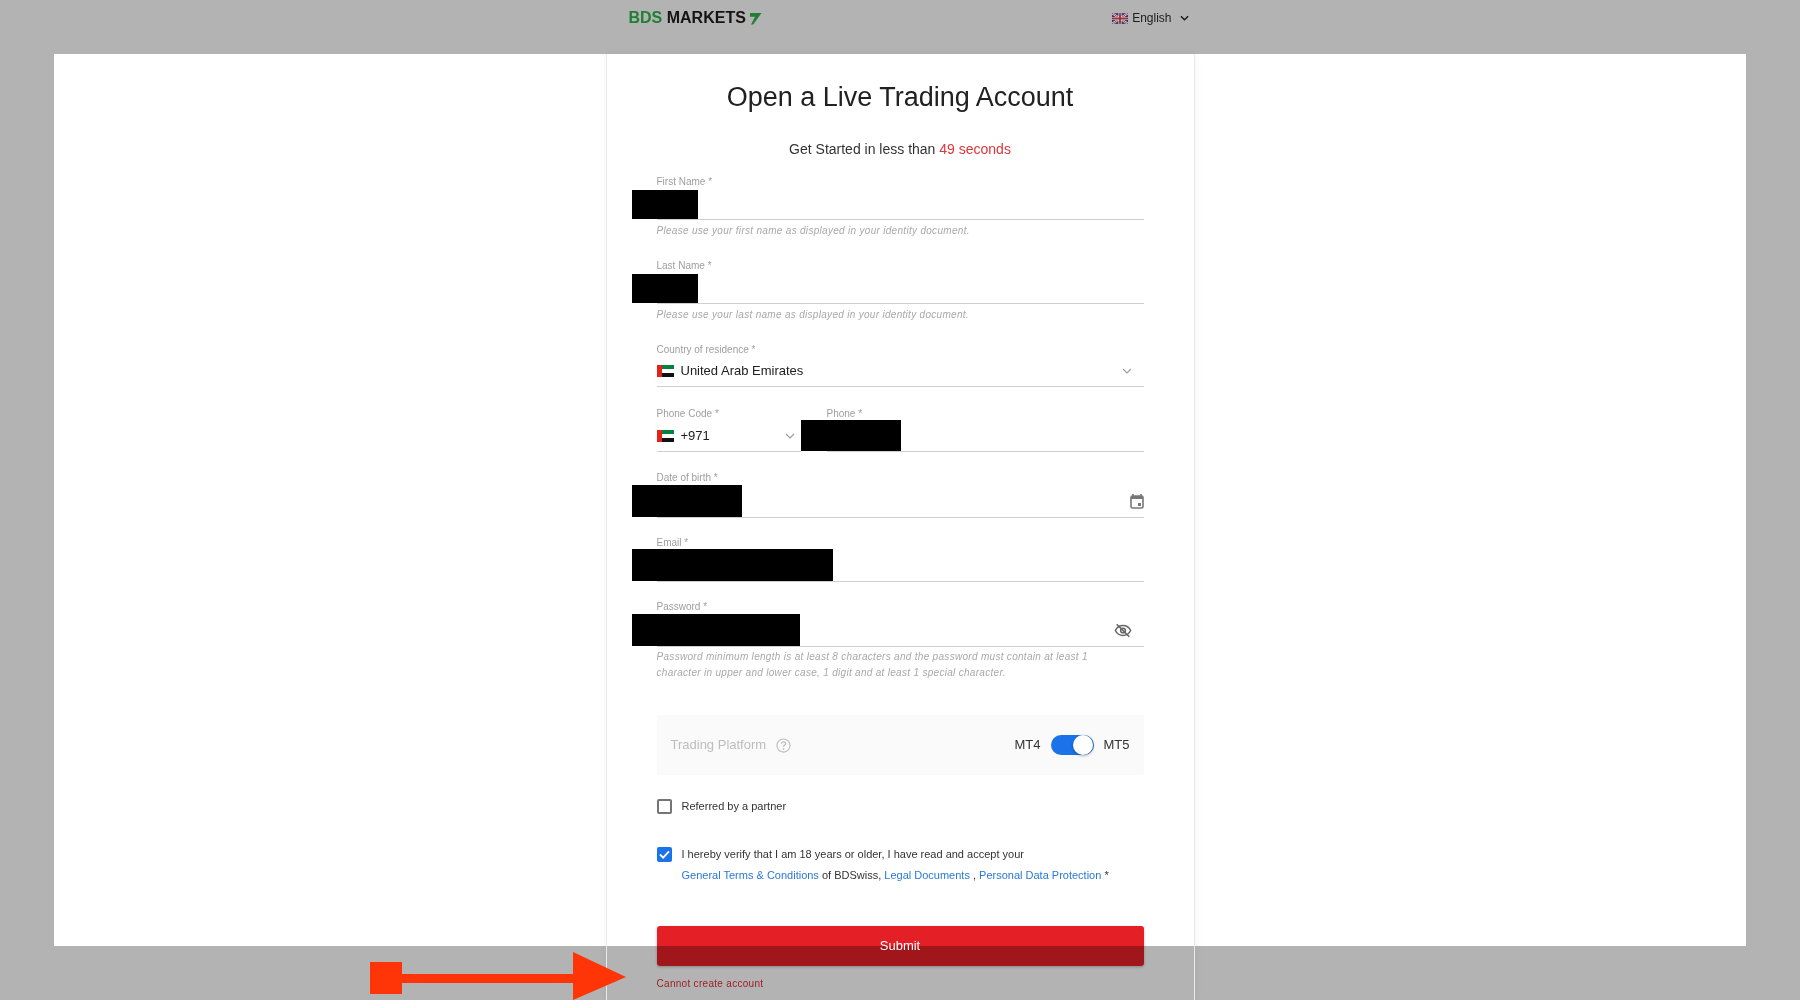  Describe the element at coordinates (1150, 18) in the screenshot. I see `language-select: English` at that location.